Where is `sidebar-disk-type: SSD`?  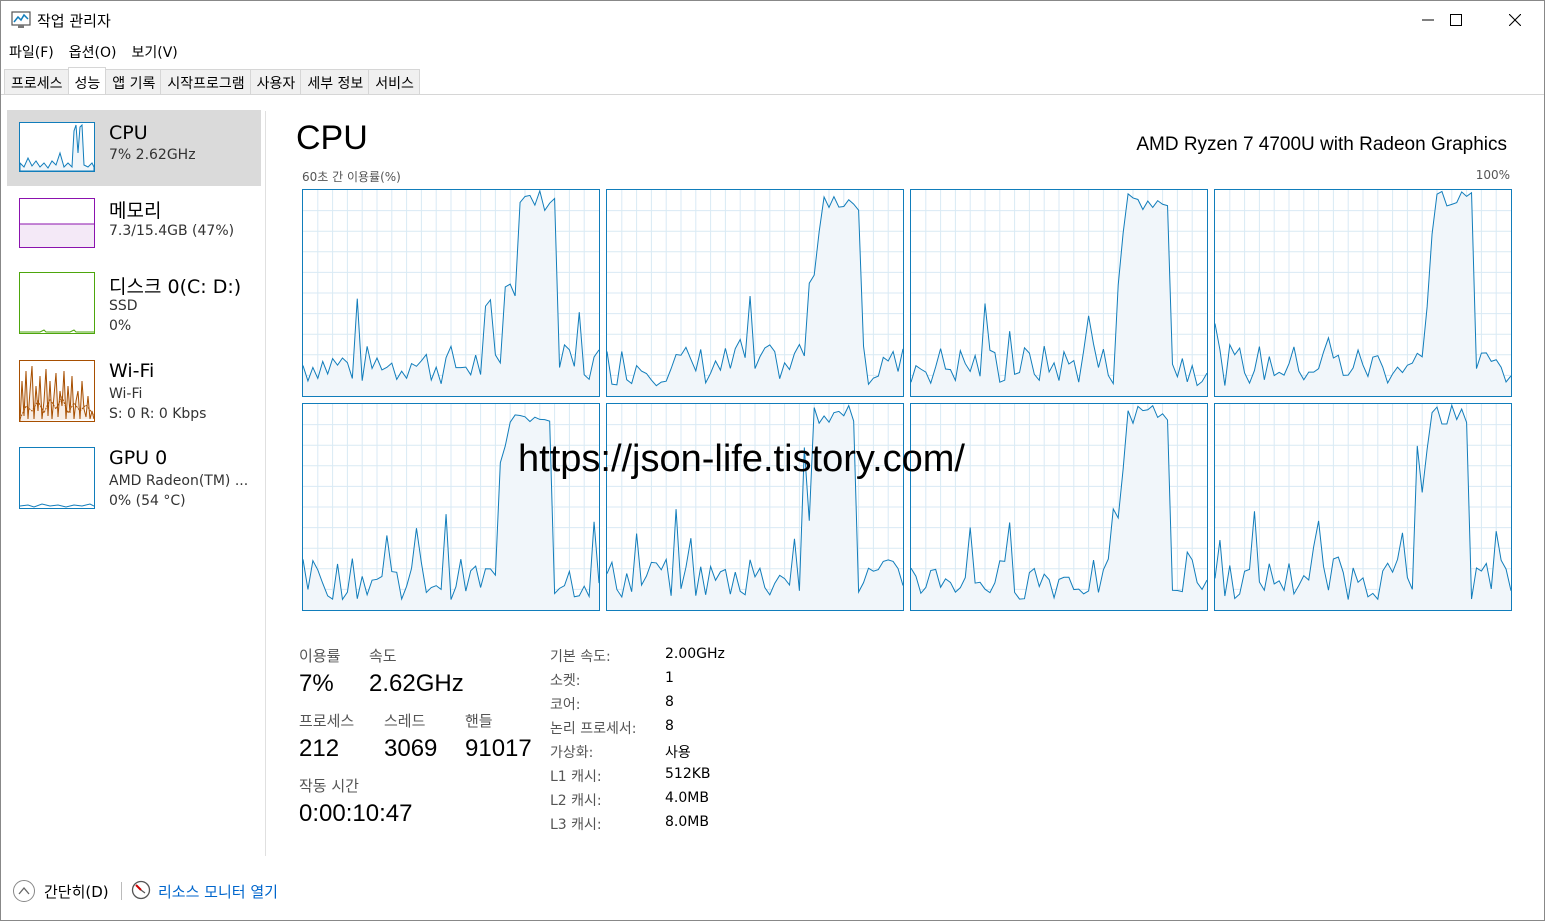
sidebar-disk-type: SSD is located at coordinates (123, 306).